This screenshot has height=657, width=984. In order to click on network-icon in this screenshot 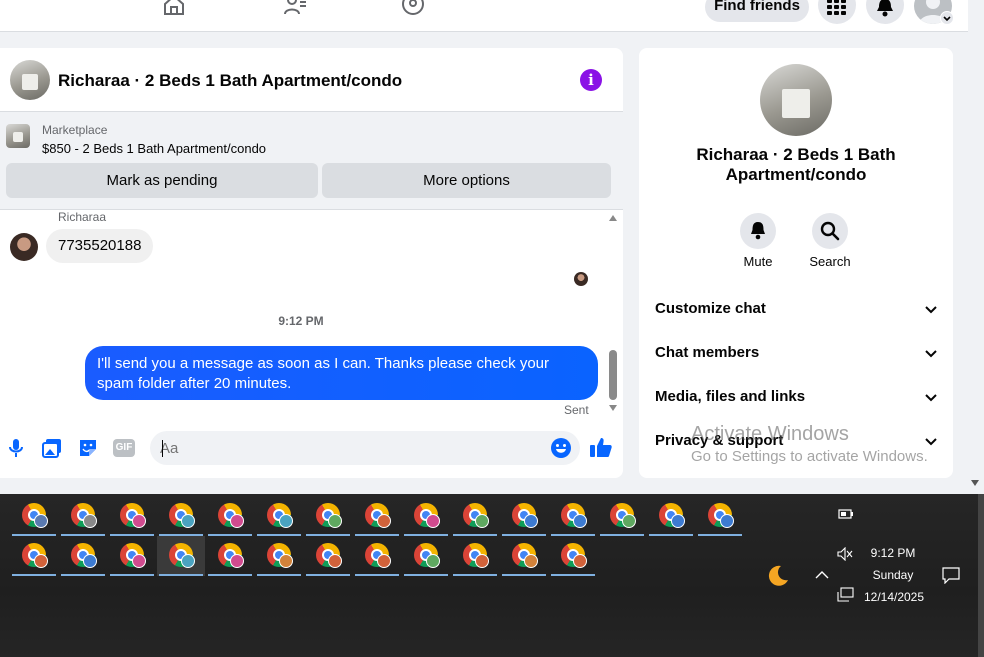, I will do `click(846, 595)`.